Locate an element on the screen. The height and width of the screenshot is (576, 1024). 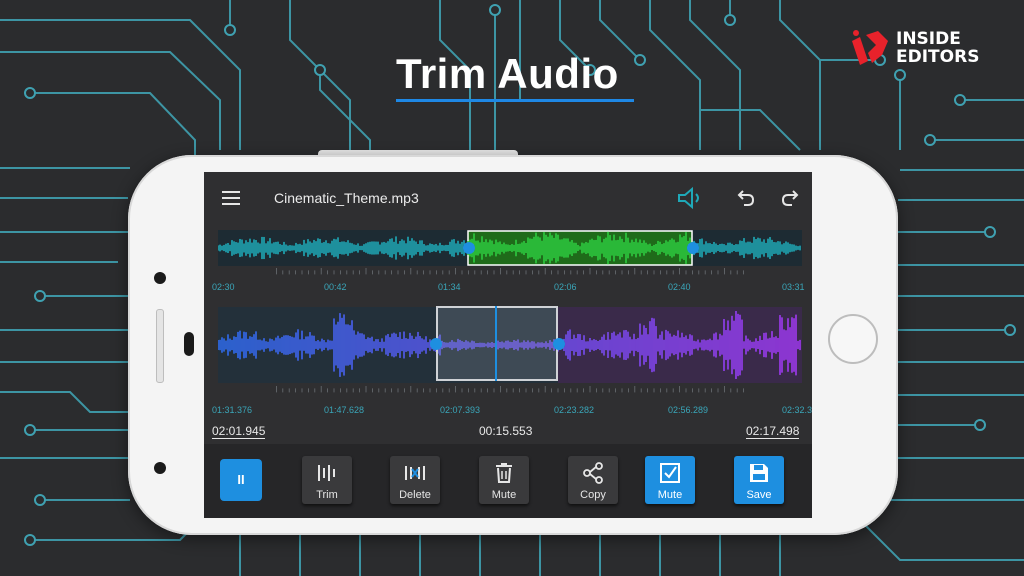
phone-sensor-dot is located at coordinates (160, 468).